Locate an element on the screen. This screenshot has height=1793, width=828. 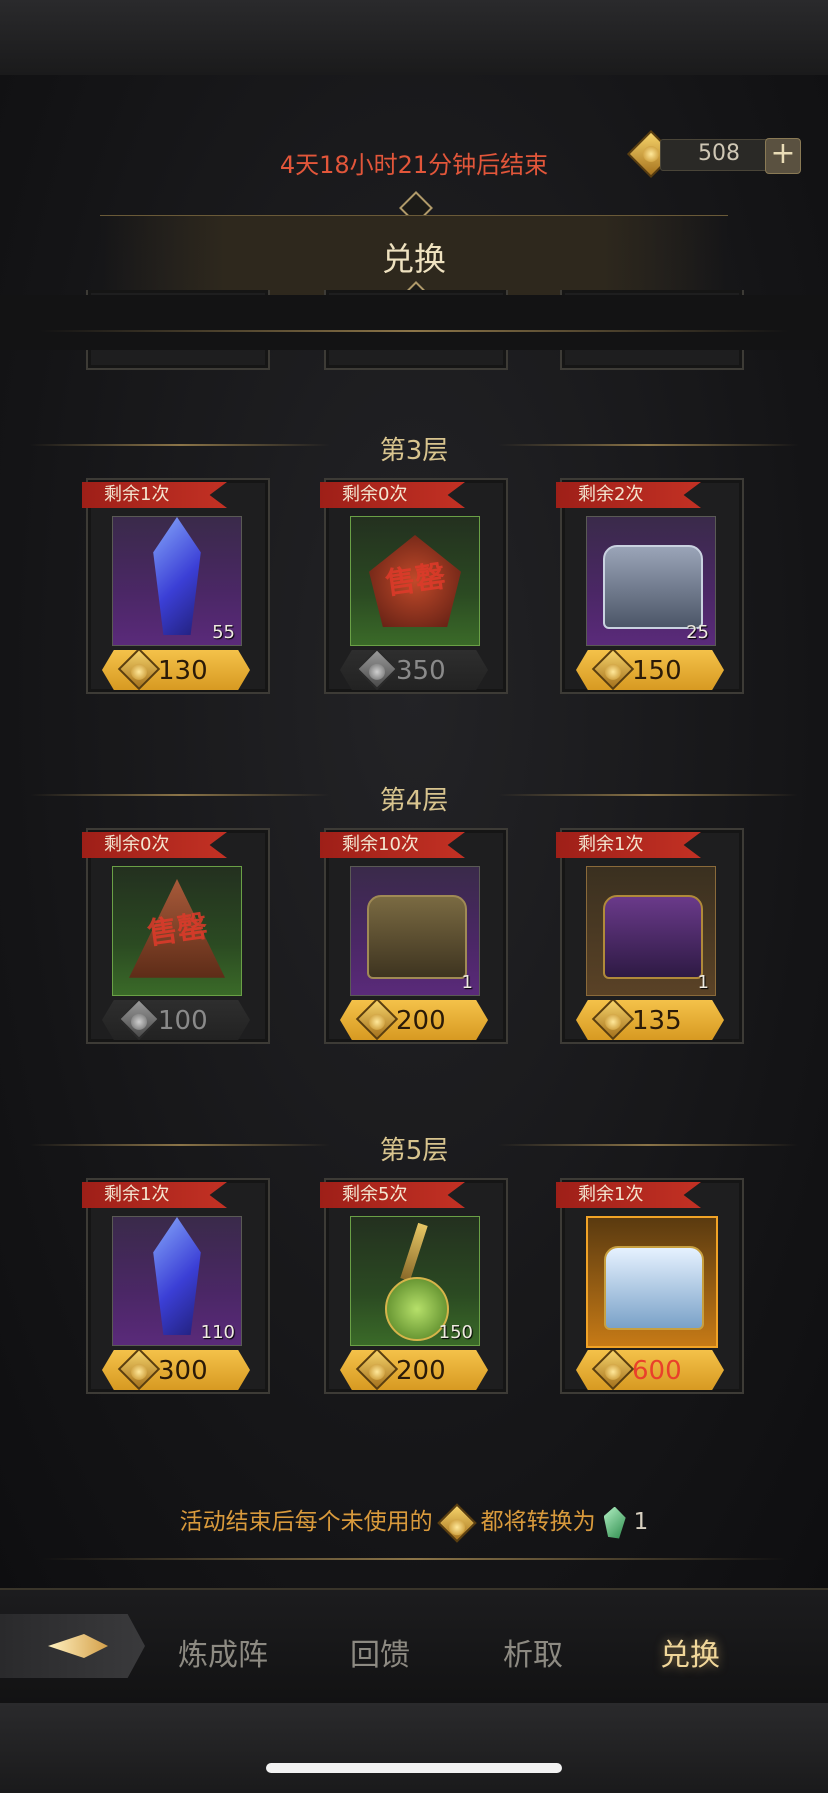
conversion-note: 活动结束后每个未使用的 都将转换为 1 is located at coordinates (414, 1522).